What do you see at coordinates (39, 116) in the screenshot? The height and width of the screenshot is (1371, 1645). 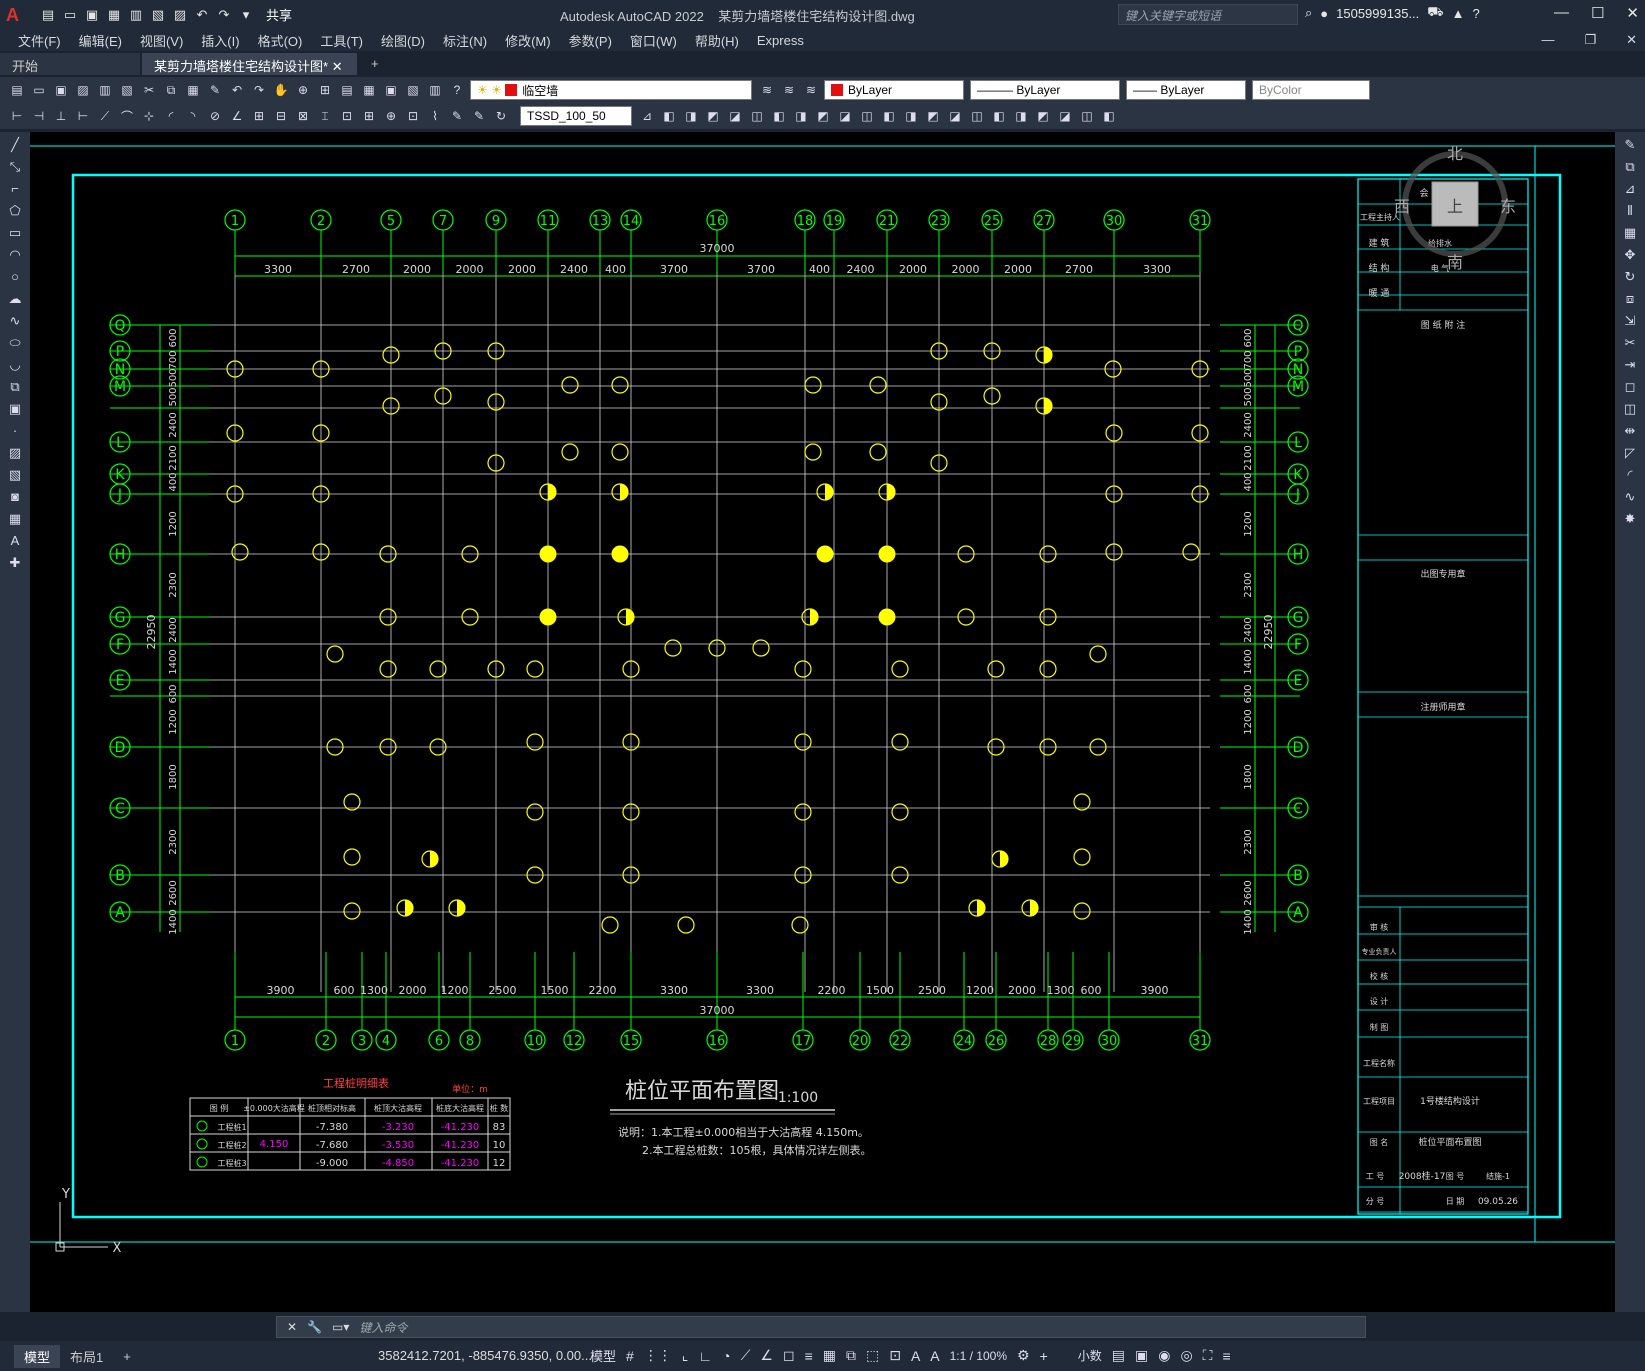 I see `dim-icon-2: ⊣` at bounding box center [39, 116].